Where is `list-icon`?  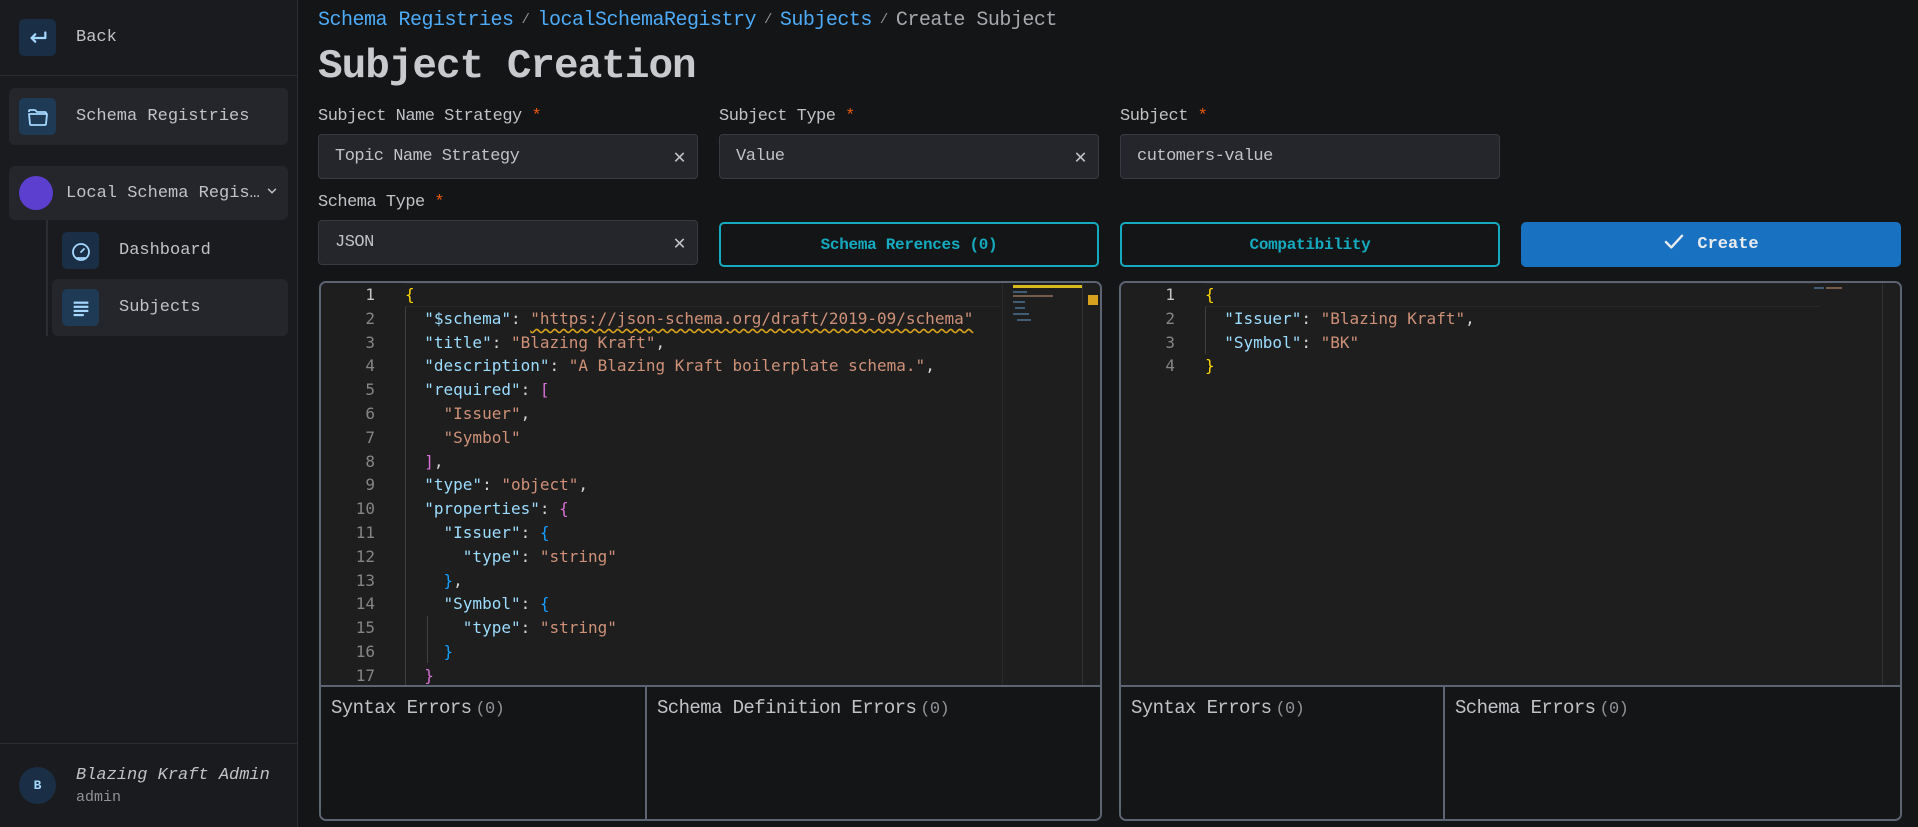
list-icon is located at coordinates (80, 307).